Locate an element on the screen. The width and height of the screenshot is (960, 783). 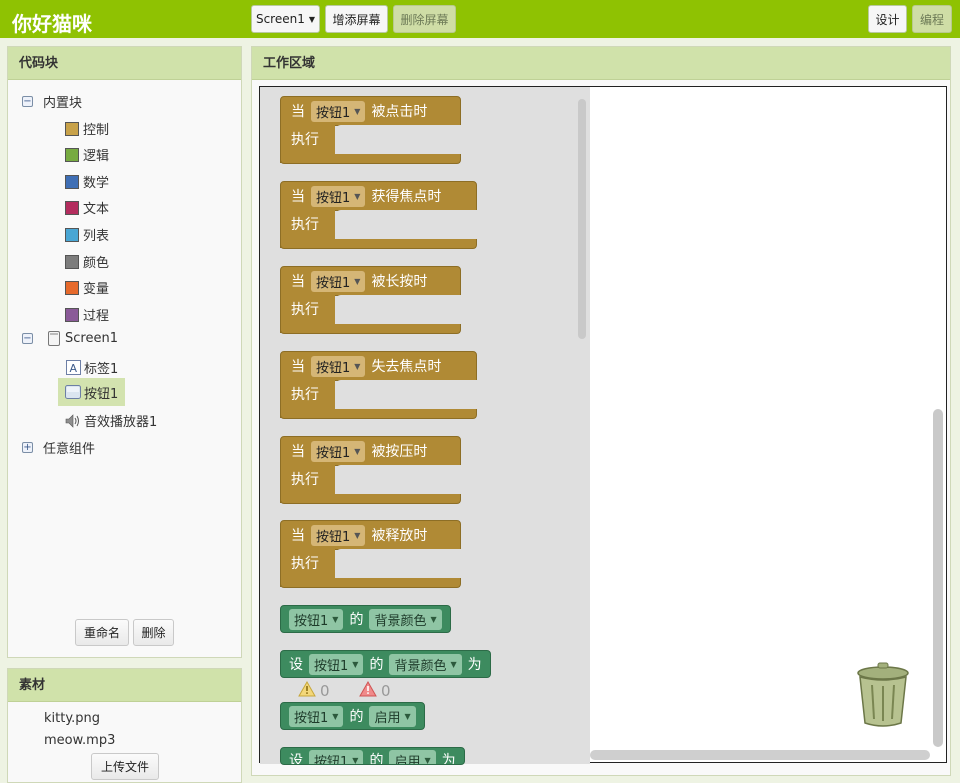
blocks-editor-button: 编程 is located at coordinates (932, 19).